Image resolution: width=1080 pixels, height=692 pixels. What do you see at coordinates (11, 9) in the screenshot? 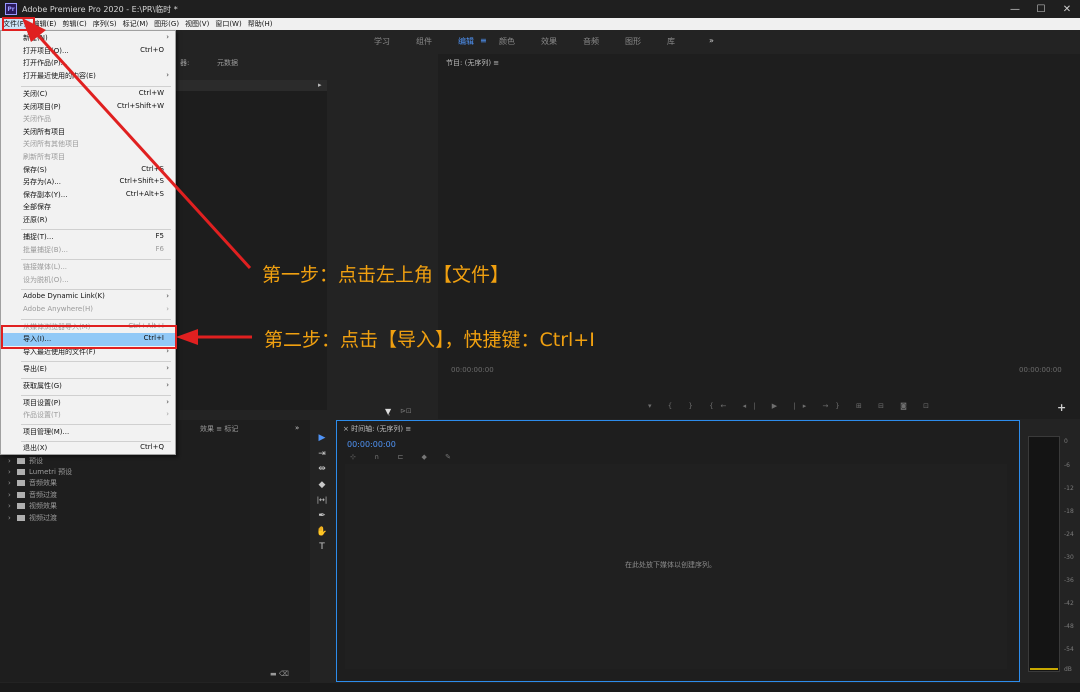
I see `premiere-logo-icon: Pr` at bounding box center [11, 9].